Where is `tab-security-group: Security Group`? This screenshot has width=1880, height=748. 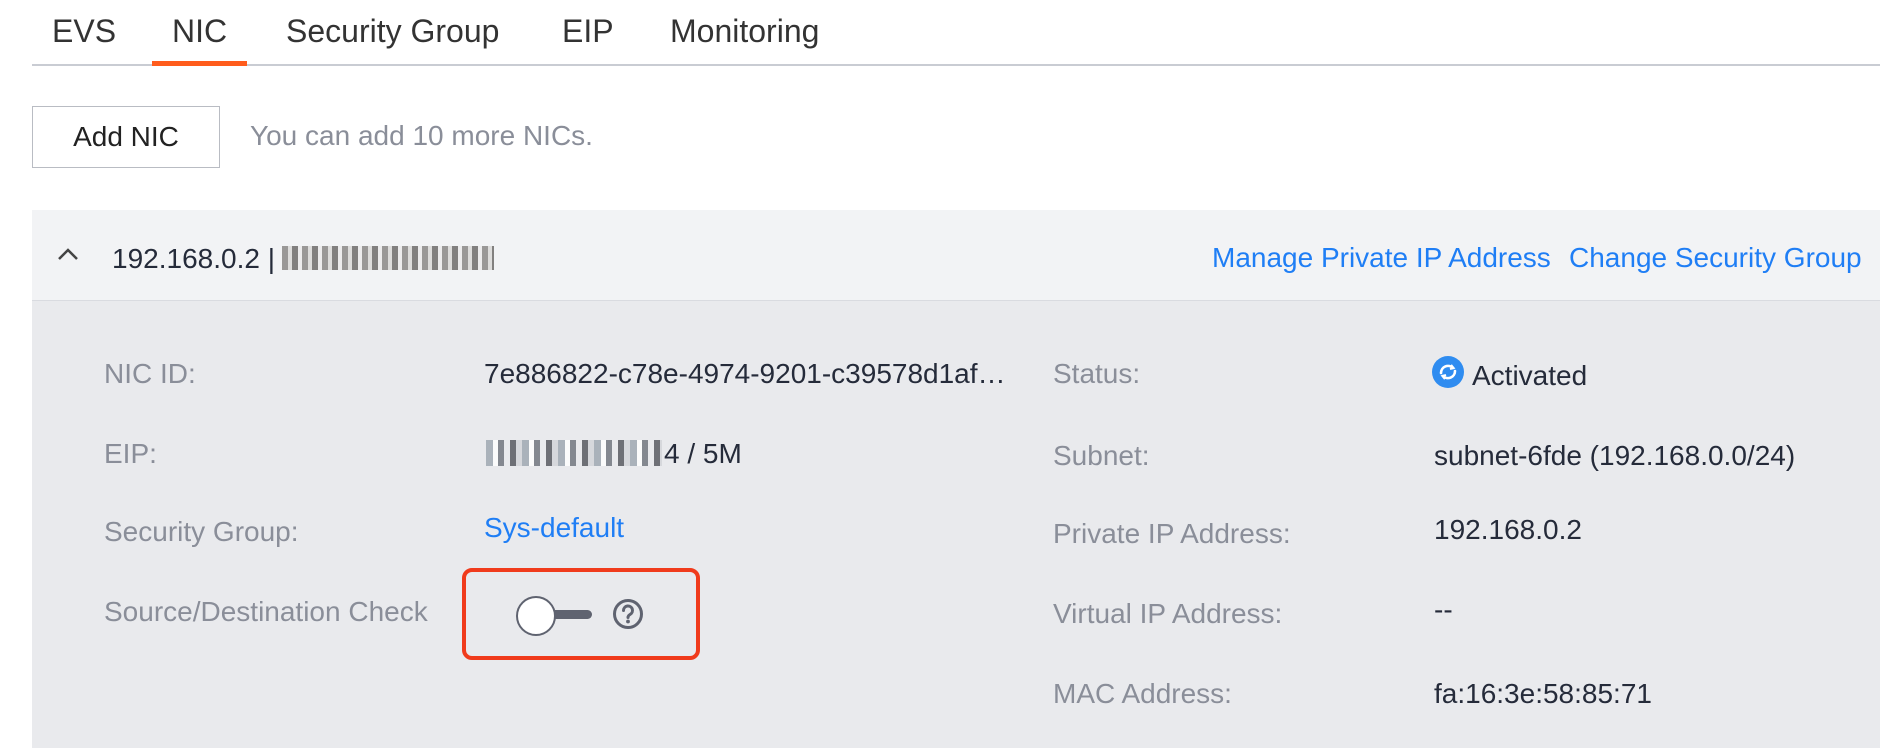
tab-security-group: Security Group is located at coordinates (392, 38).